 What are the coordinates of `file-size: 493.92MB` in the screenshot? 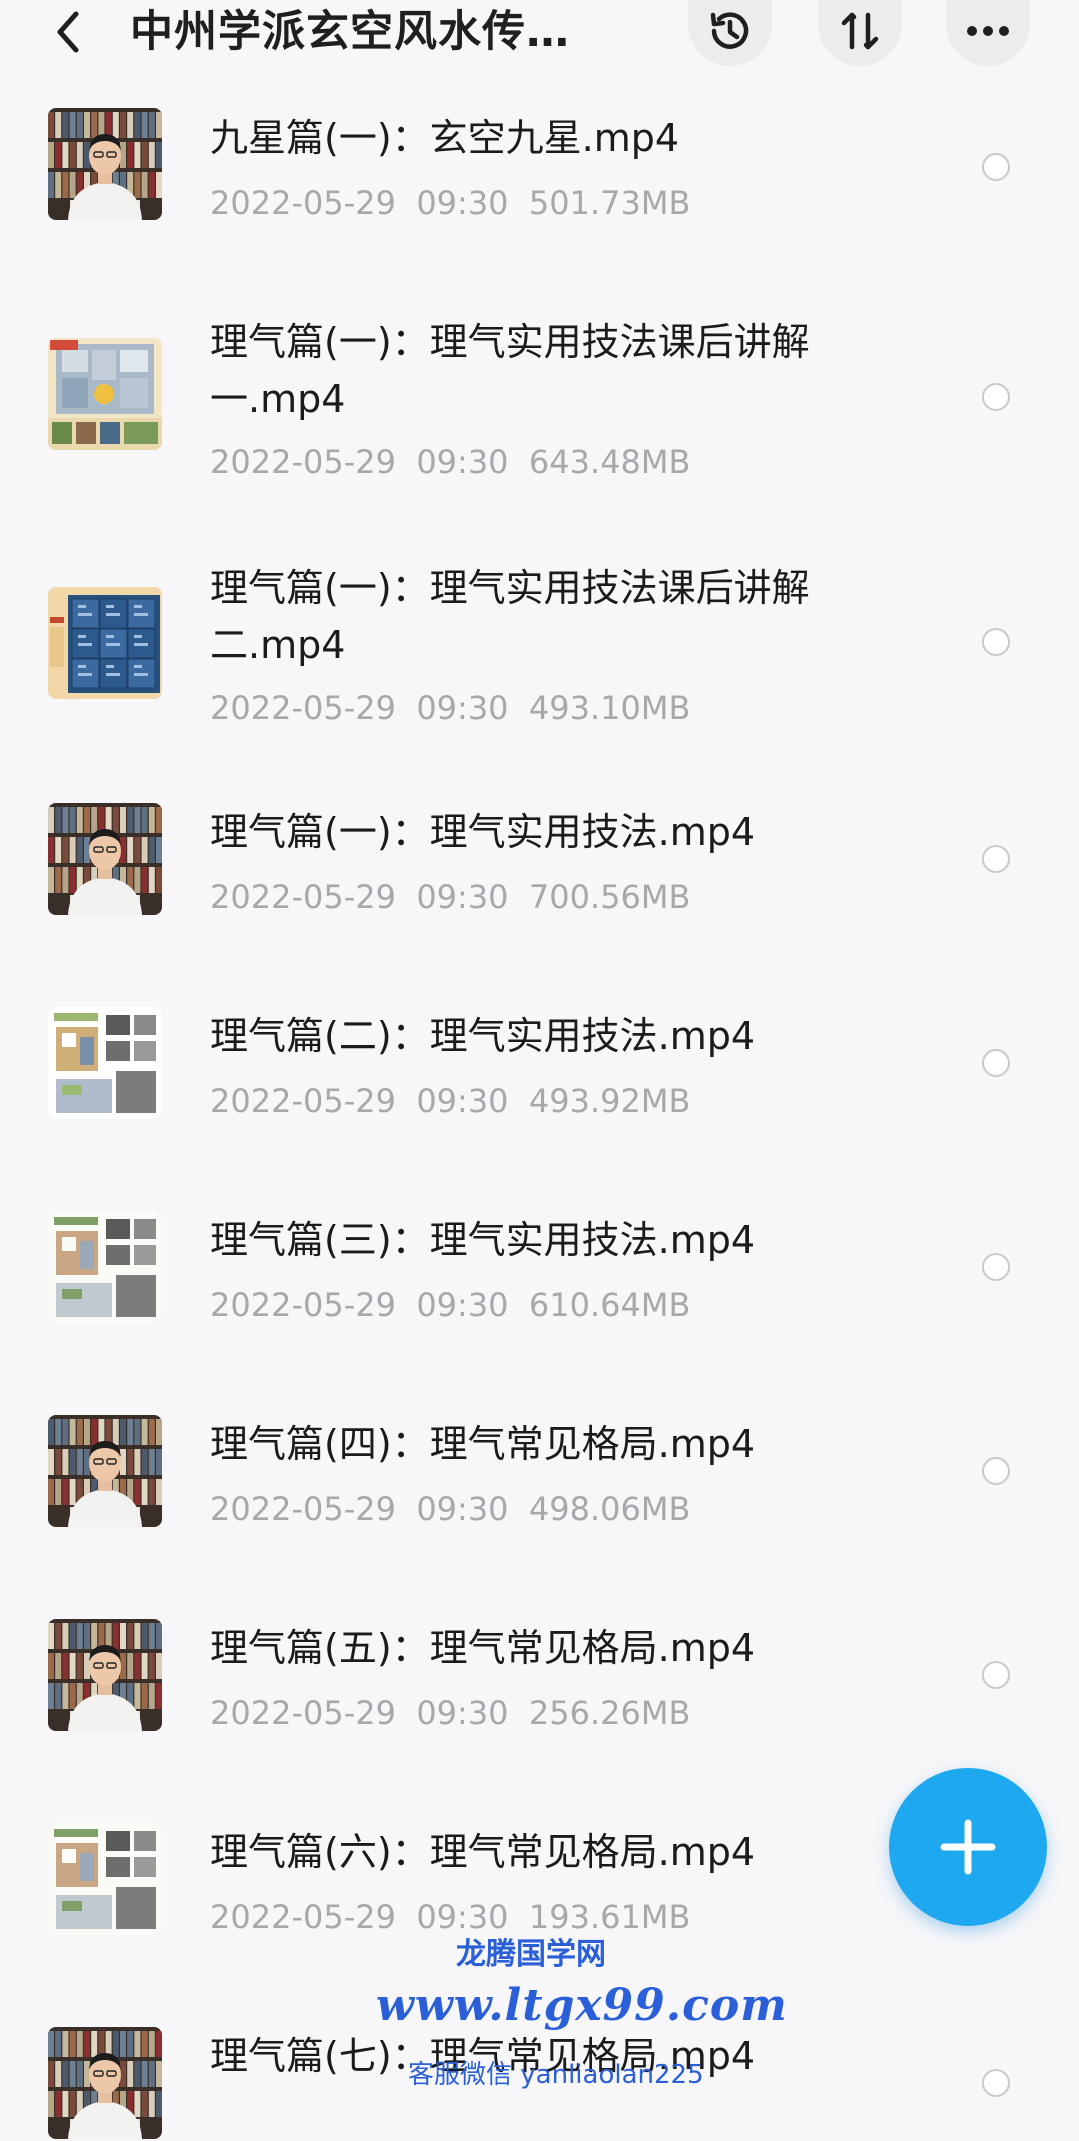 It's located at (609, 1101).